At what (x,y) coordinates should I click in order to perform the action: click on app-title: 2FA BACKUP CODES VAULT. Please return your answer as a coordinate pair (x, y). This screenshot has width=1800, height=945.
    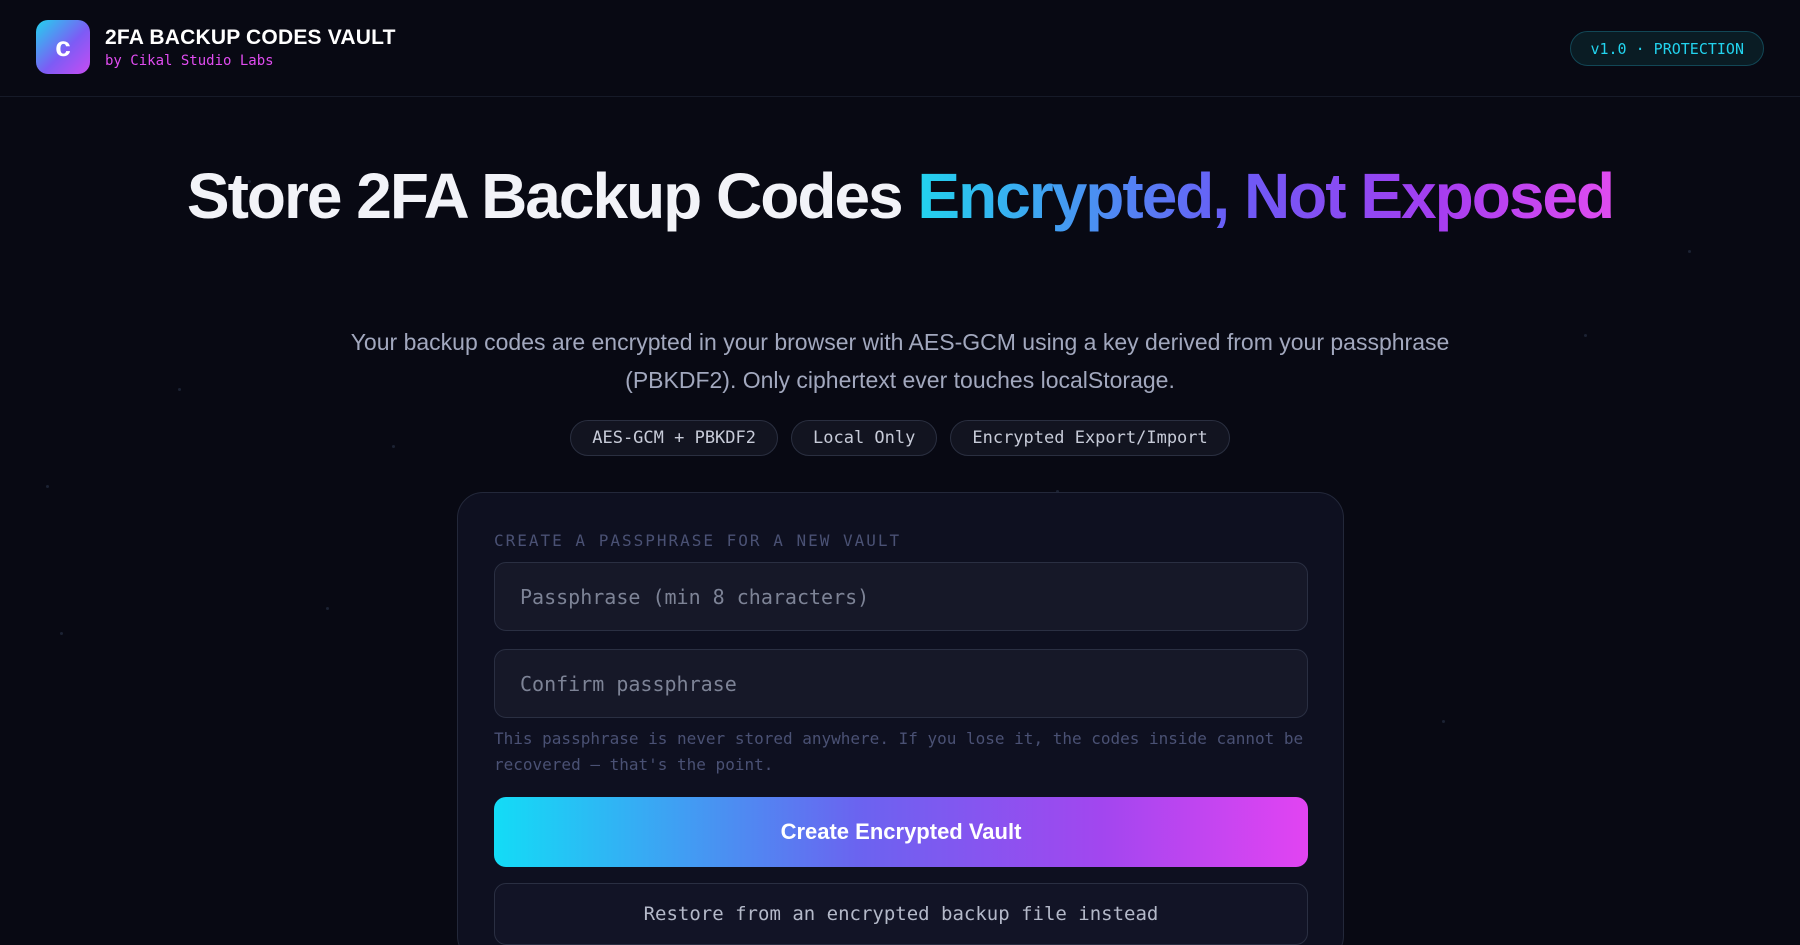
    Looking at the image, I should click on (250, 37).